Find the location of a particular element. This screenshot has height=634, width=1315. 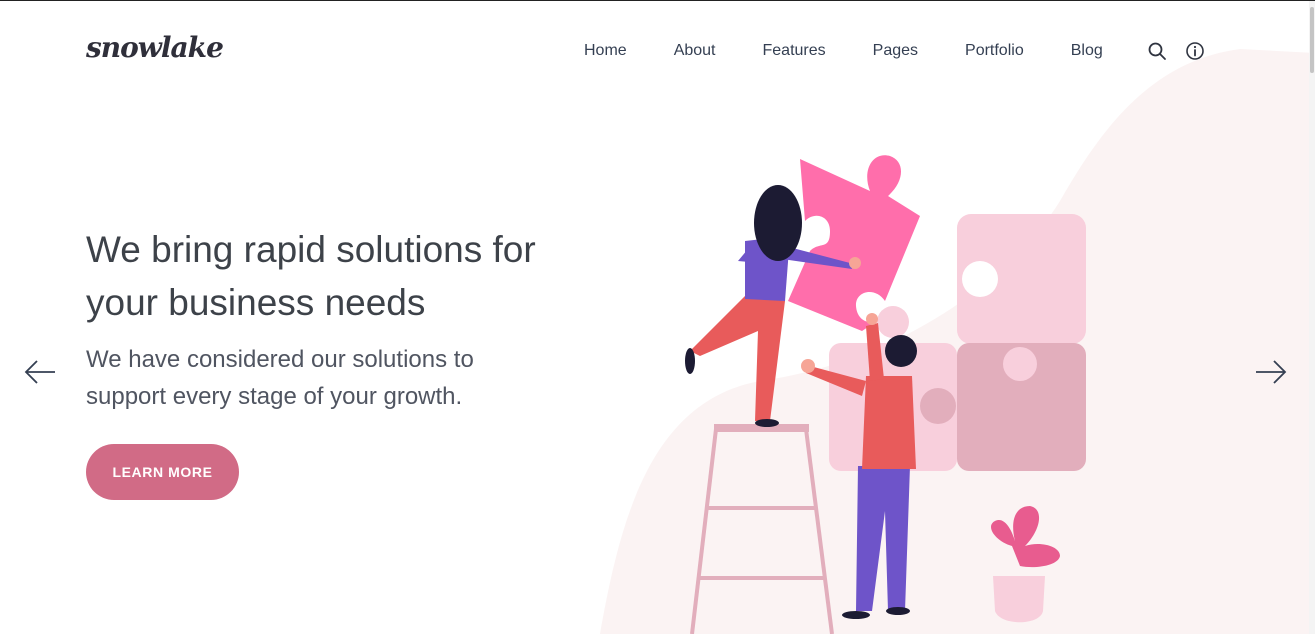

potted-plant is located at coordinates (1025, 564).